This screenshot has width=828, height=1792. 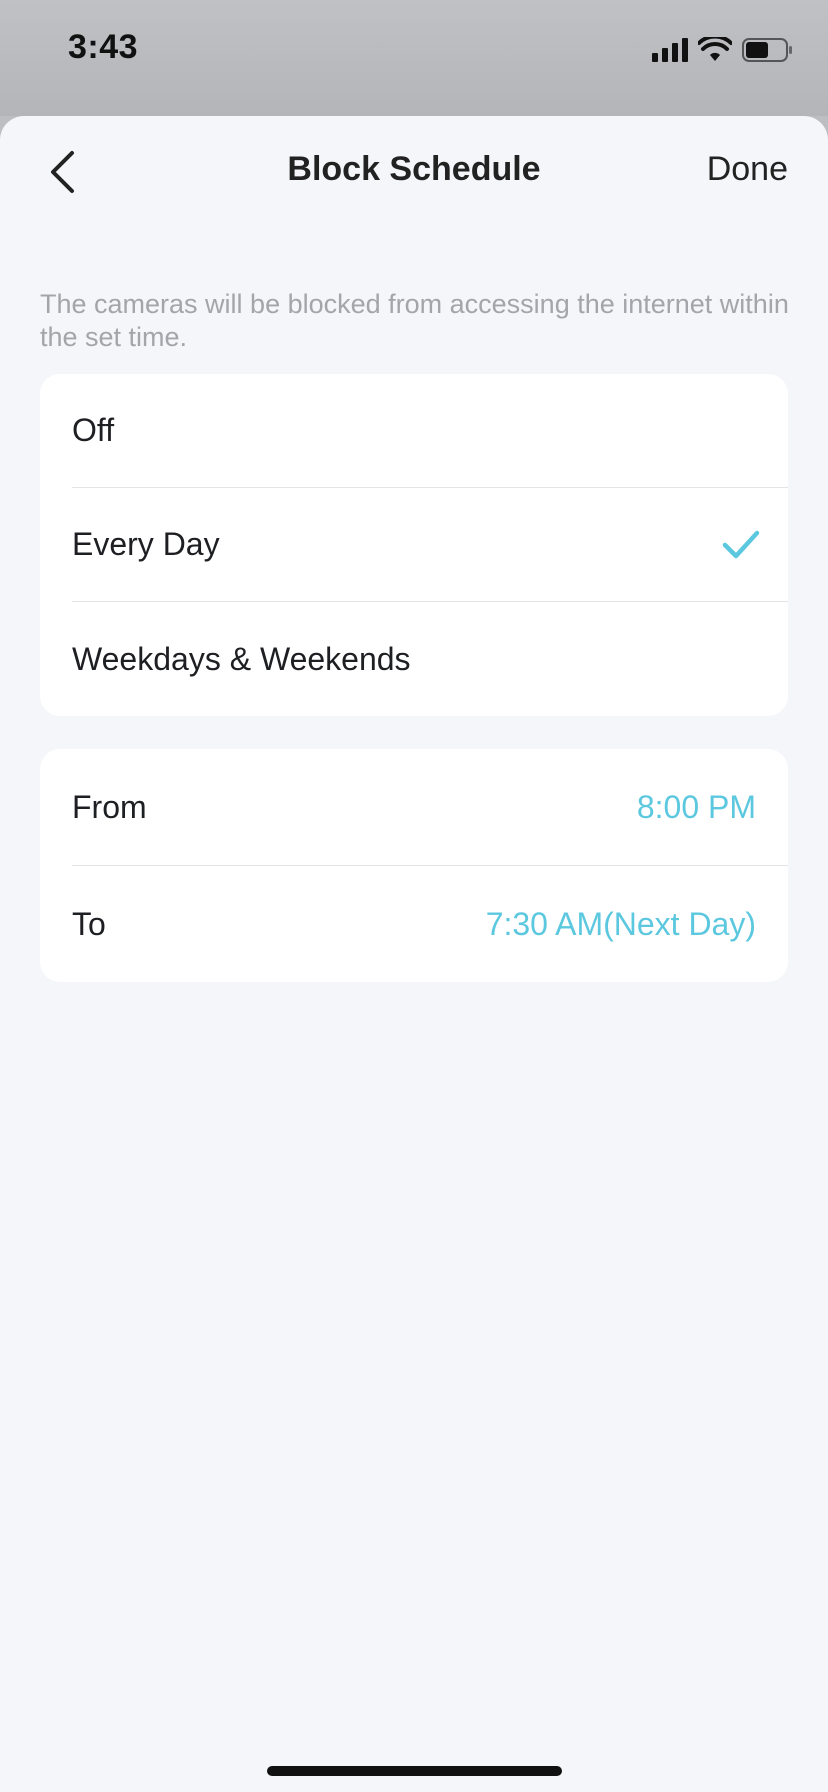 I want to click on from-time-value: 8:00 PM, so click(x=696, y=806).